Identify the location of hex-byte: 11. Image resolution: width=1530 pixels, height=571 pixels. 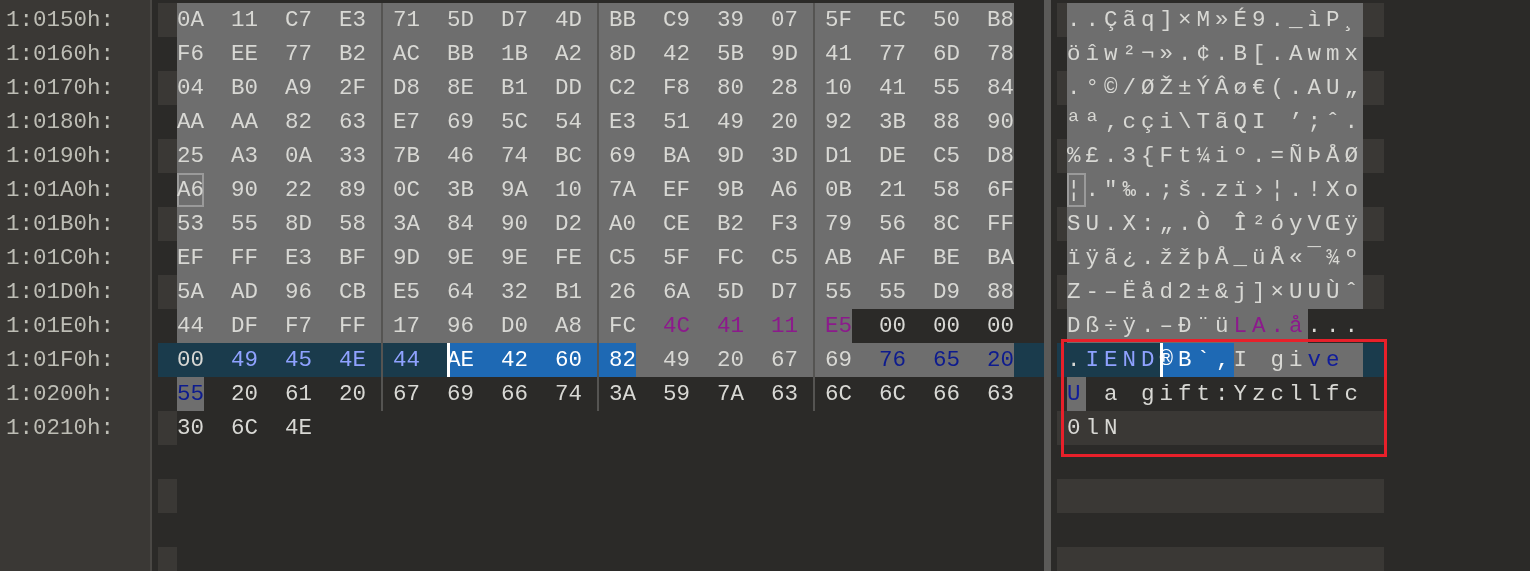
(784, 326).